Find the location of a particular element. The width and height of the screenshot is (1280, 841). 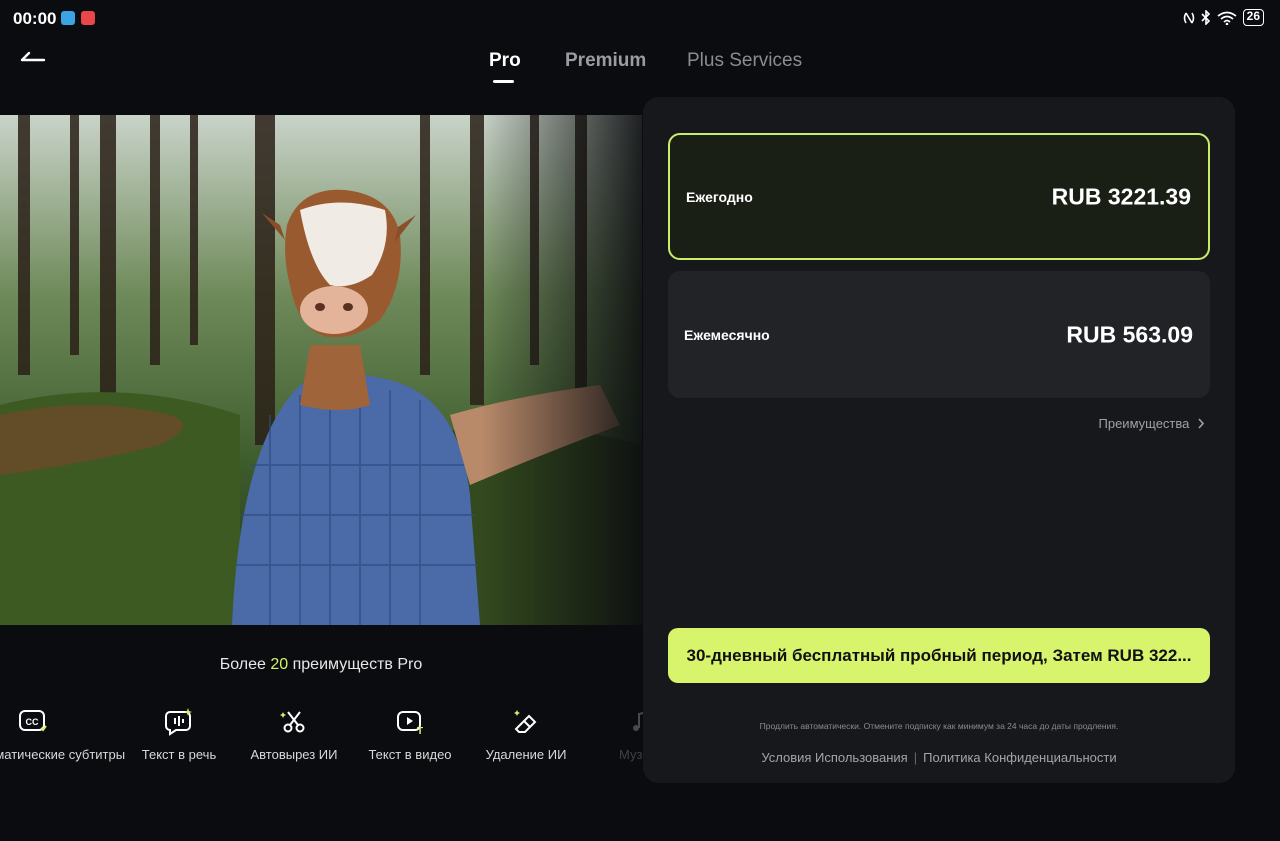

feature-label: Автоматические субтитры is located at coordinates (63, 754).